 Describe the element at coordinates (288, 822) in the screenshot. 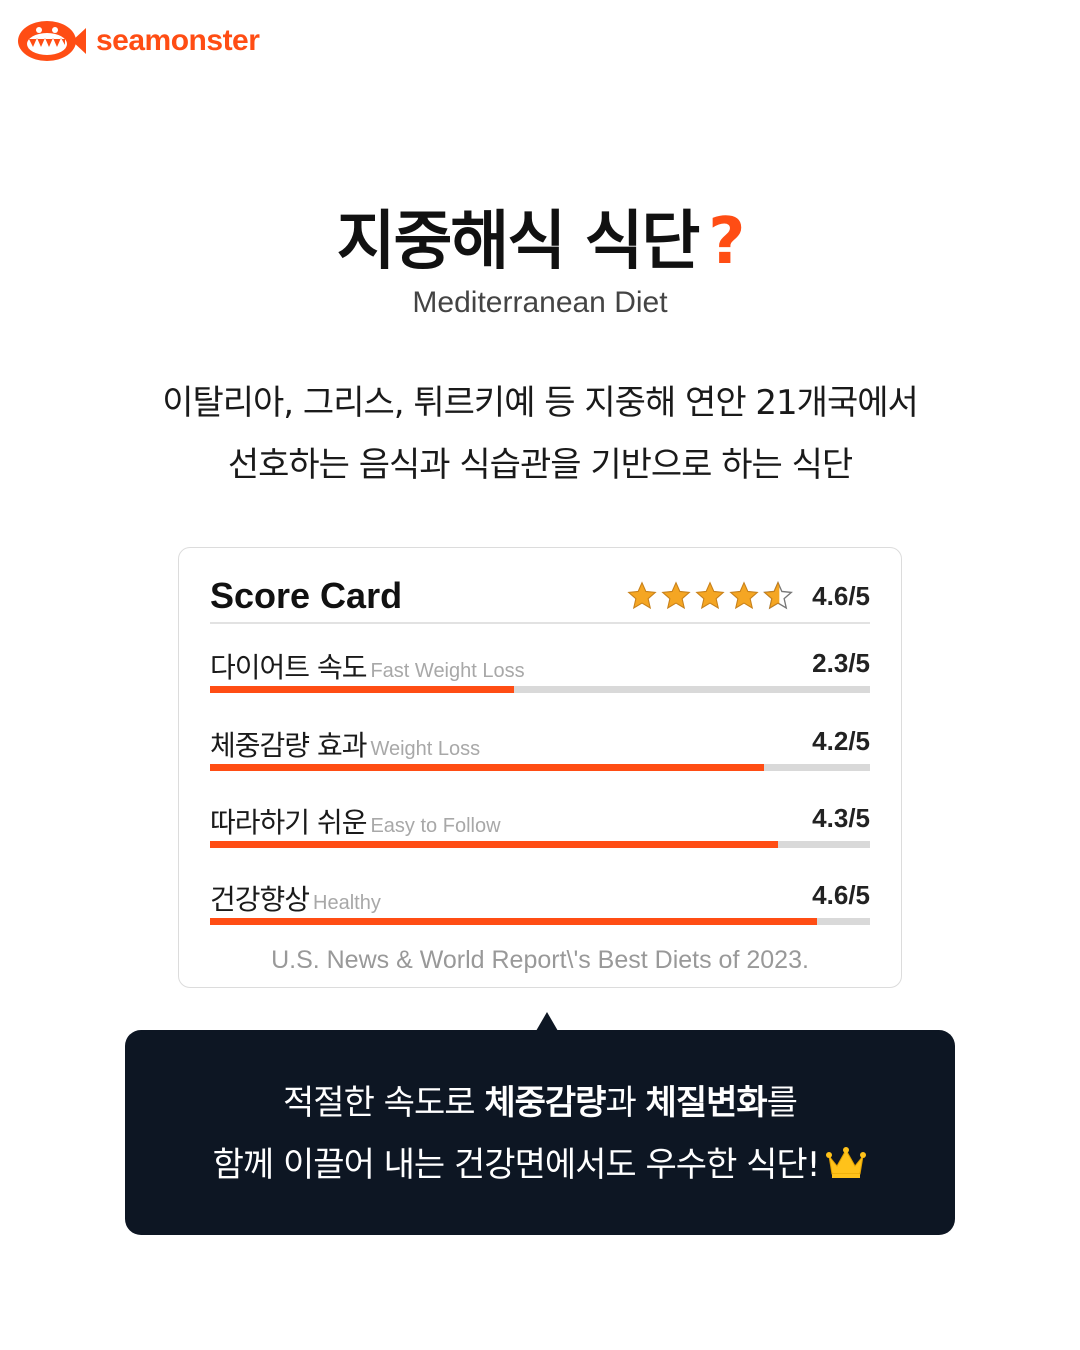

I see `row-label-ko: 따라하기 쉬운` at that location.